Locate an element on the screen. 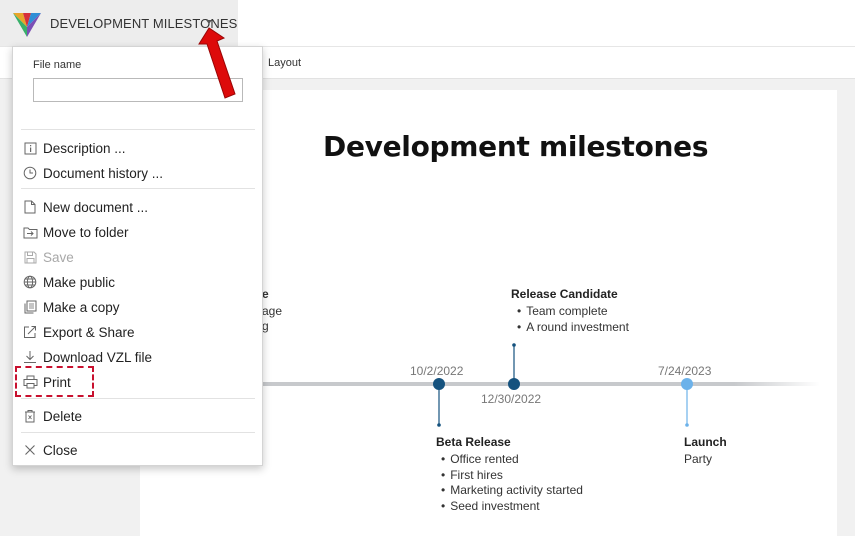 The width and height of the screenshot is (855, 536). globe-icon is located at coordinates (30, 282).